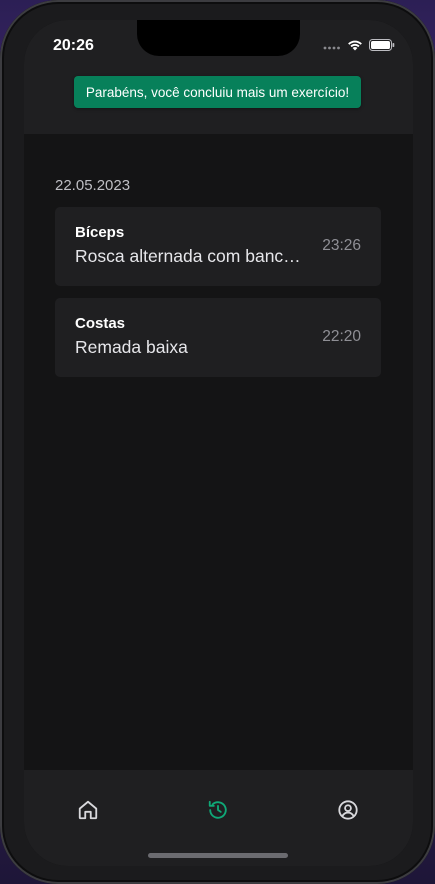 The width and height of the screenshot is (435, 884). I want to click on tab-home, so click(88, 812).